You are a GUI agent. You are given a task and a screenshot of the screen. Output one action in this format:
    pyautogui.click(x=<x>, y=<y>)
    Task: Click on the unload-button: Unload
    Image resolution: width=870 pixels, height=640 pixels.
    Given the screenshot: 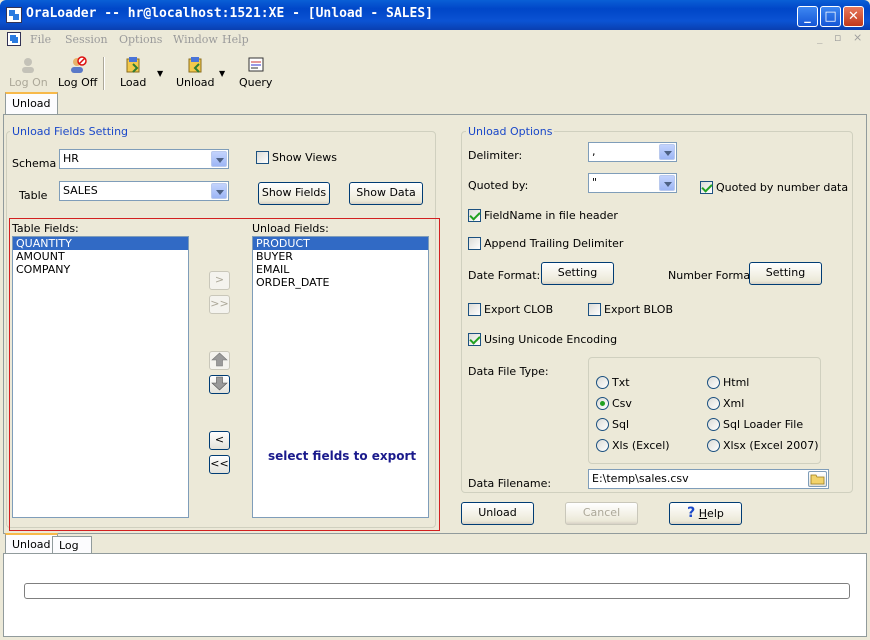 What is the action you would take?
    pyautogui.click(x=195, y=72)
    